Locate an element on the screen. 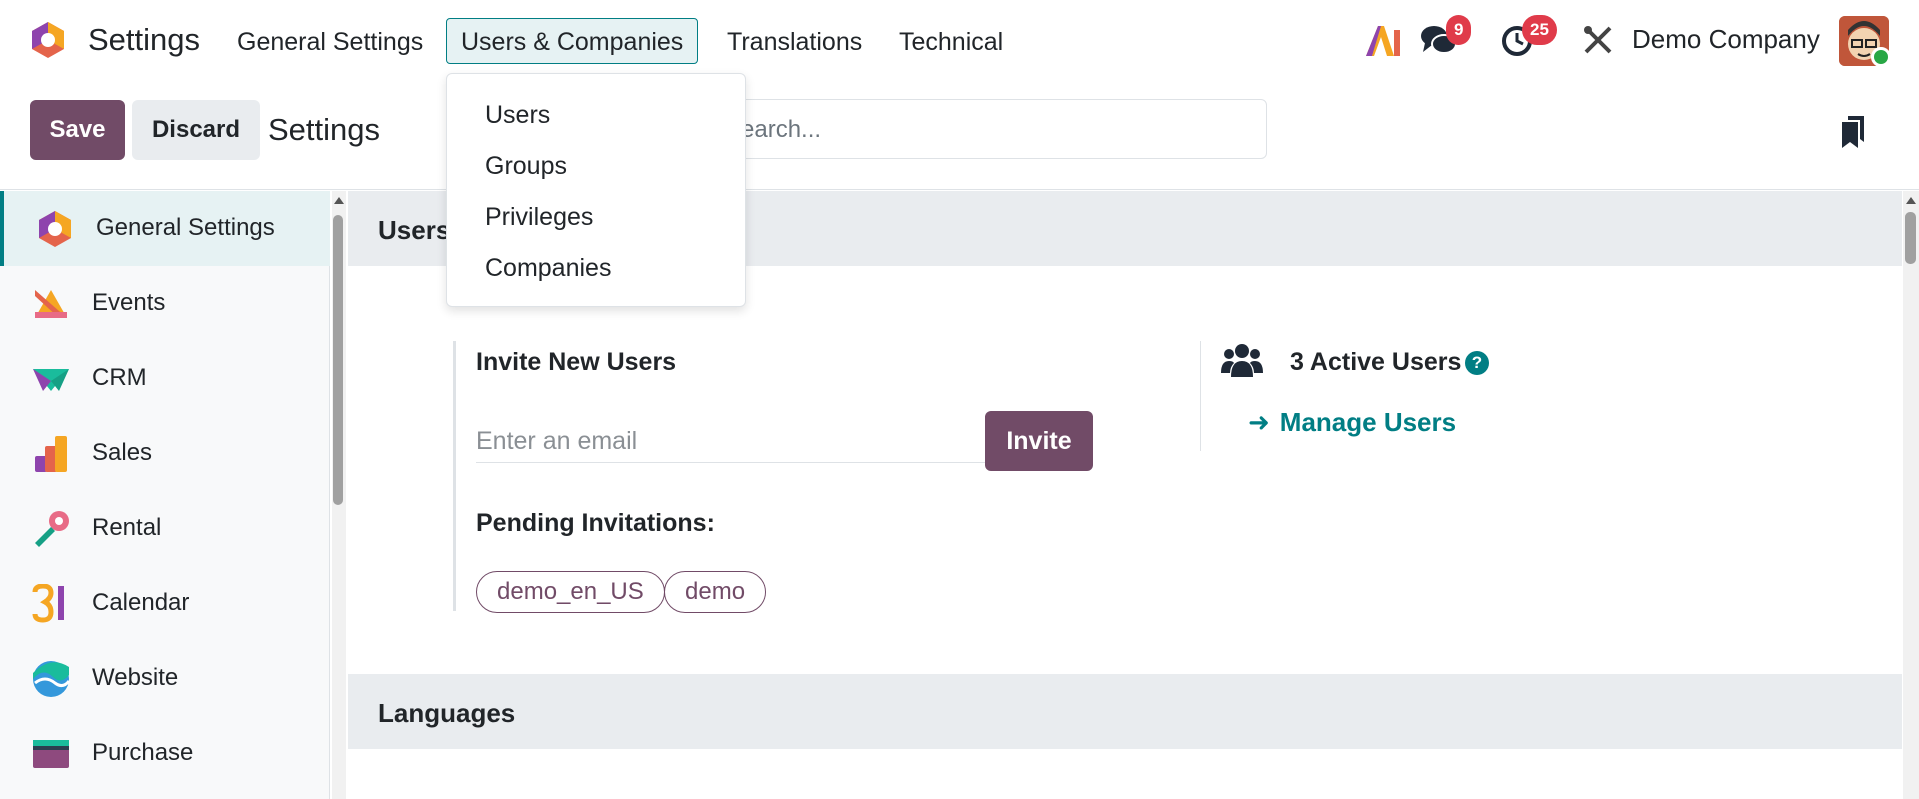  column-divider is located at coordinates (1200, 396).